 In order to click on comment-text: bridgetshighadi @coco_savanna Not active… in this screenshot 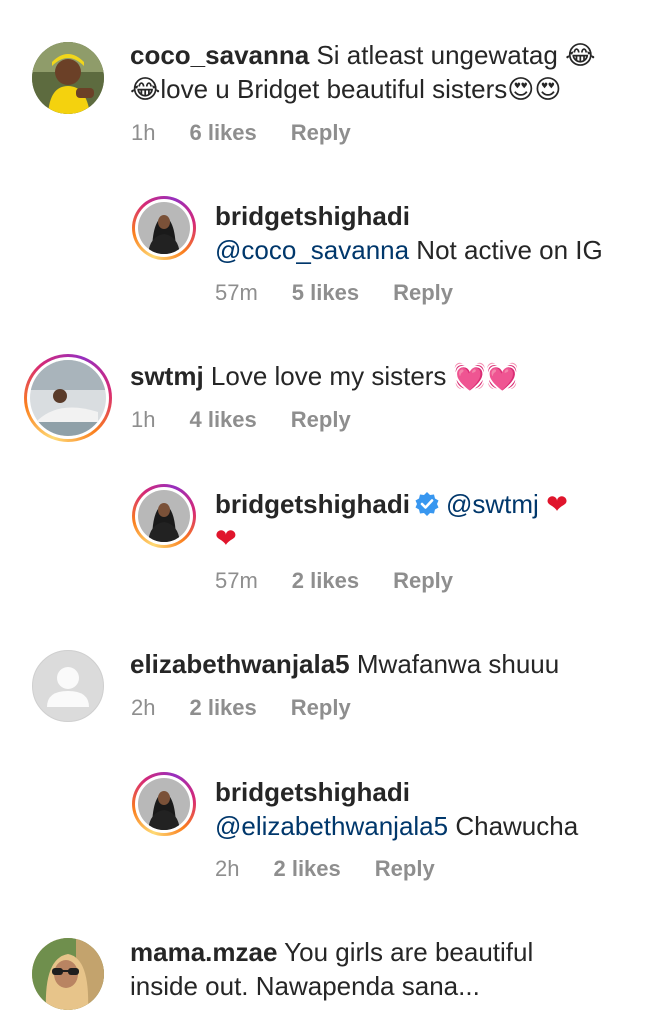, I will do `click(425, 233)`.